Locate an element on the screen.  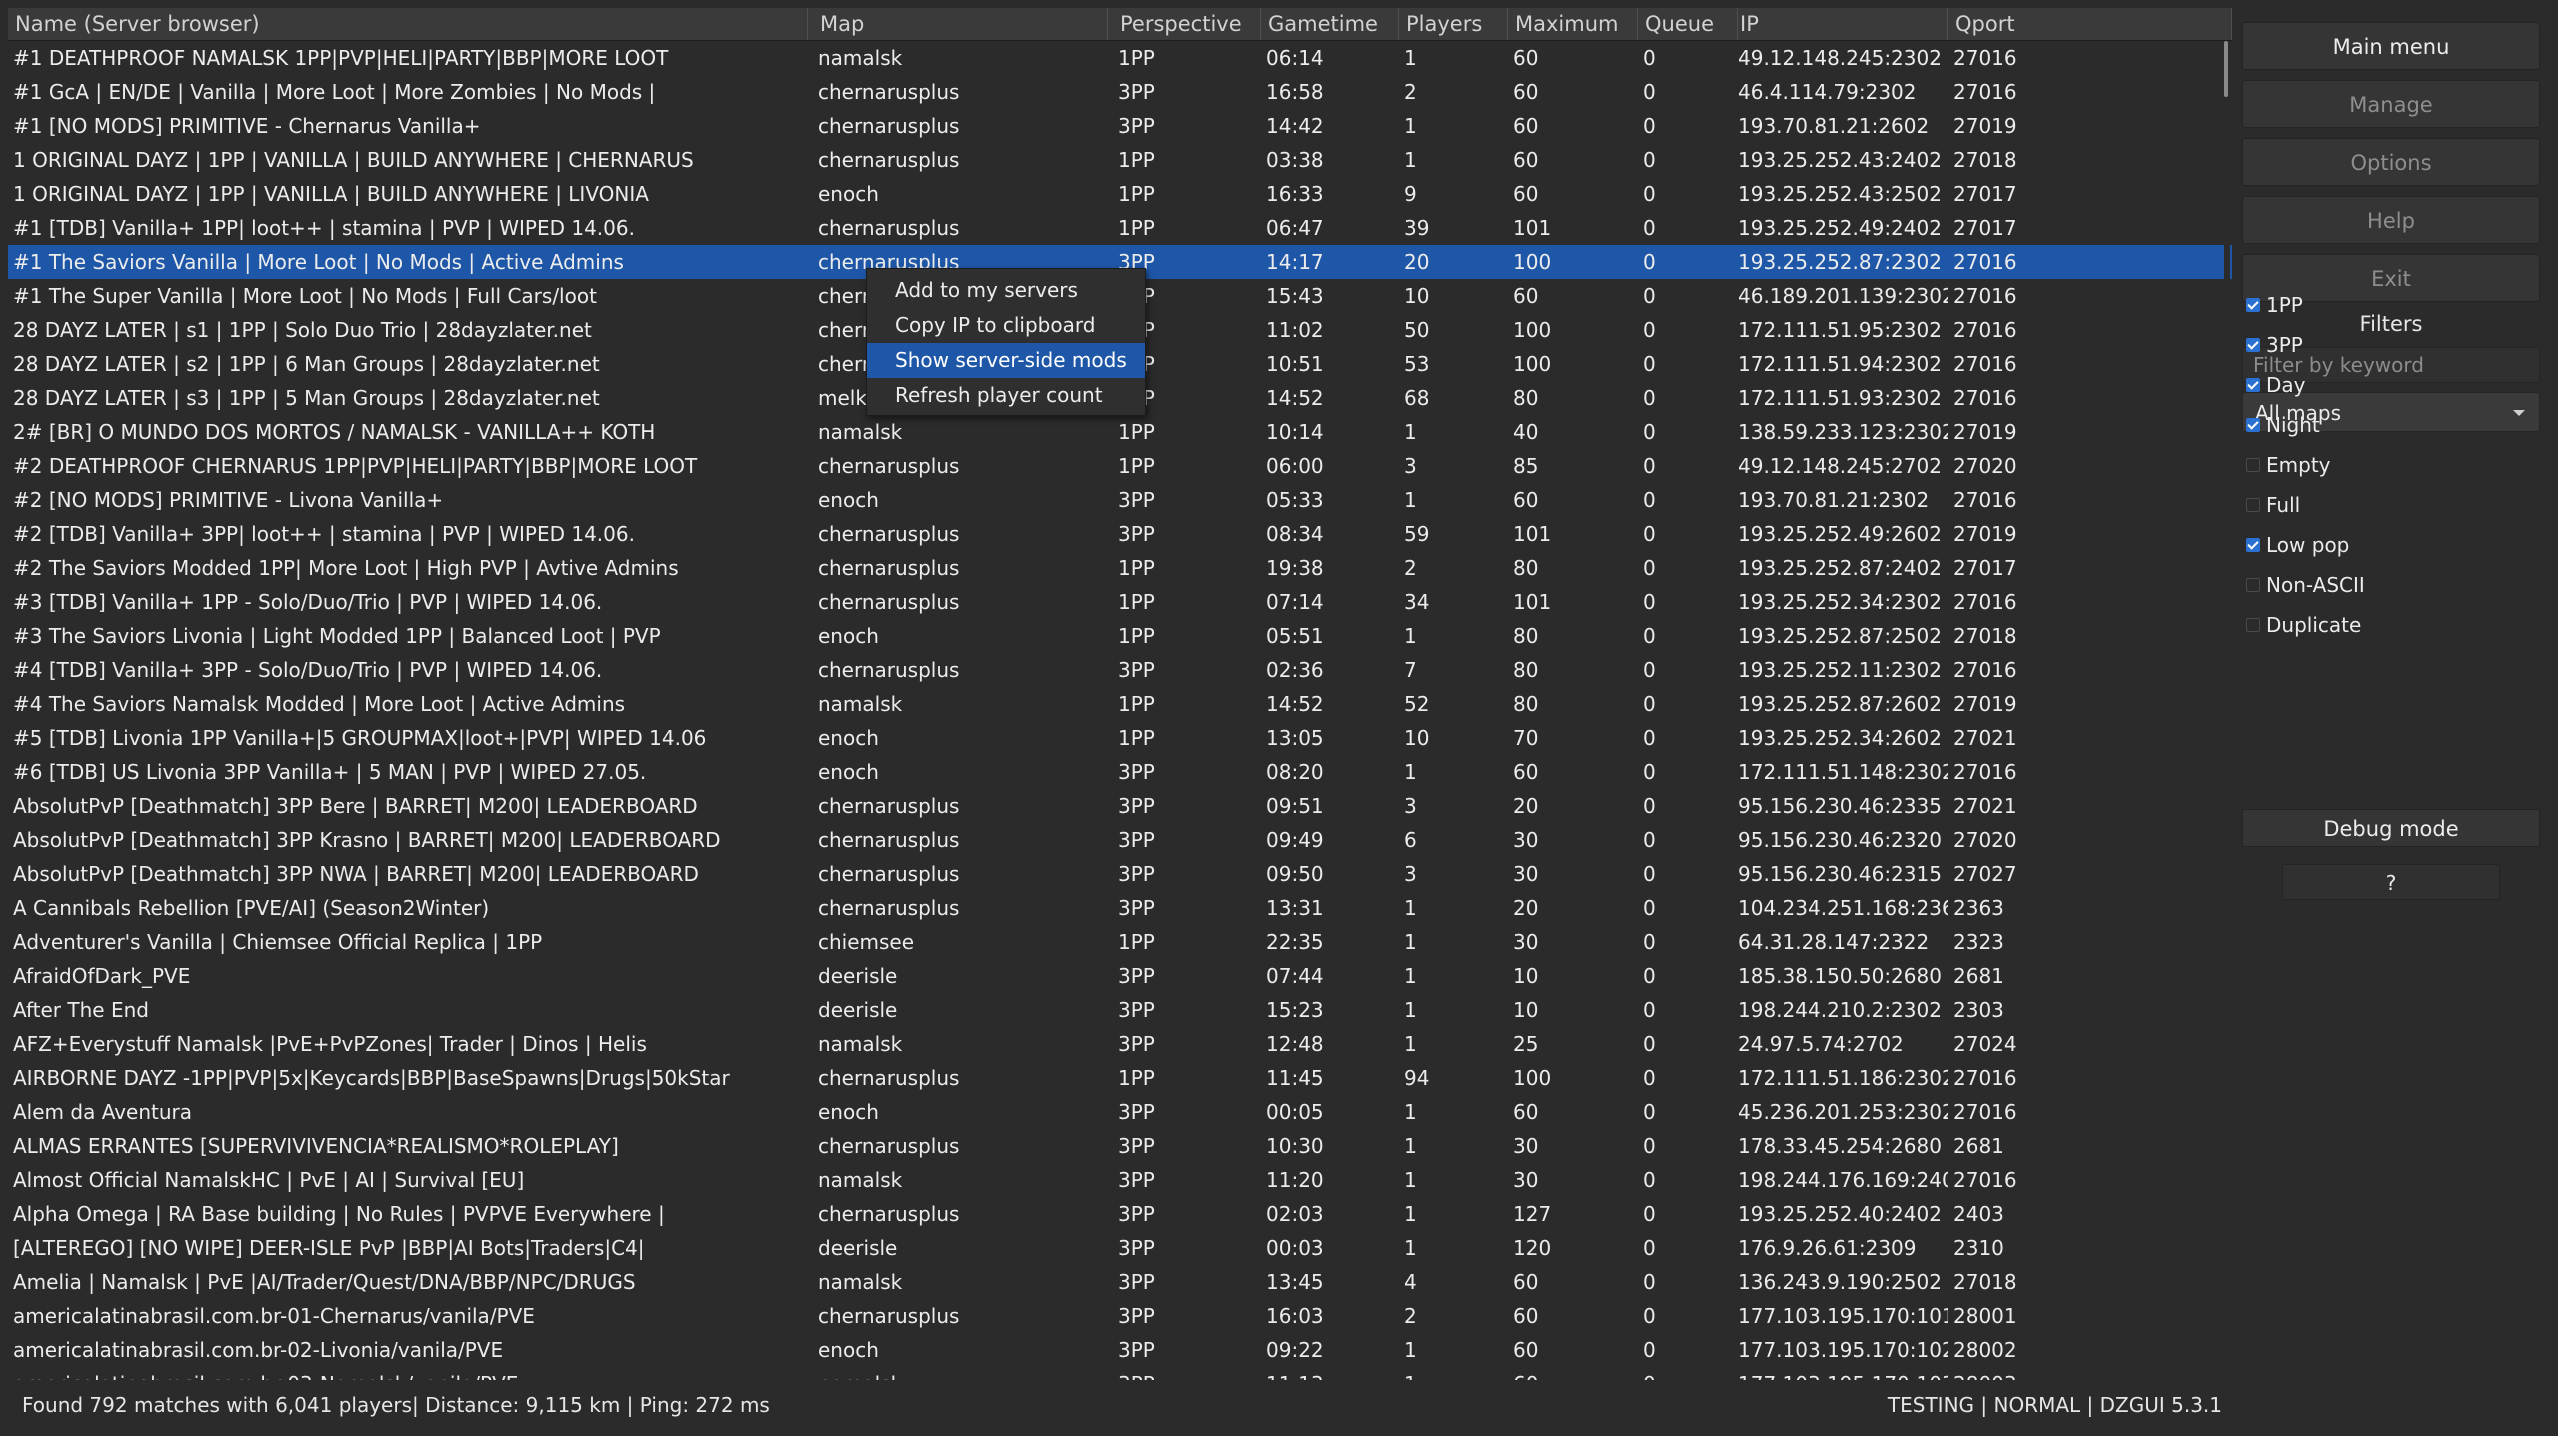
column-header-maximum: Maximum is located at coordinates (1573, 24).